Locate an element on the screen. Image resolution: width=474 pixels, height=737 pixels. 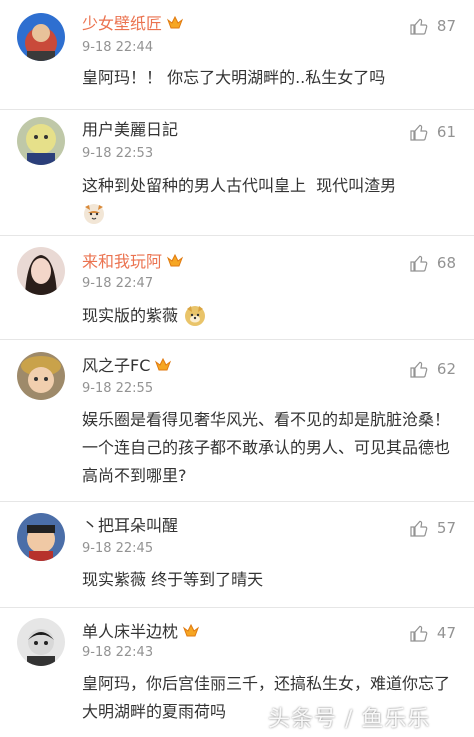
like-count: 87 is located at coordinates (446, 26).